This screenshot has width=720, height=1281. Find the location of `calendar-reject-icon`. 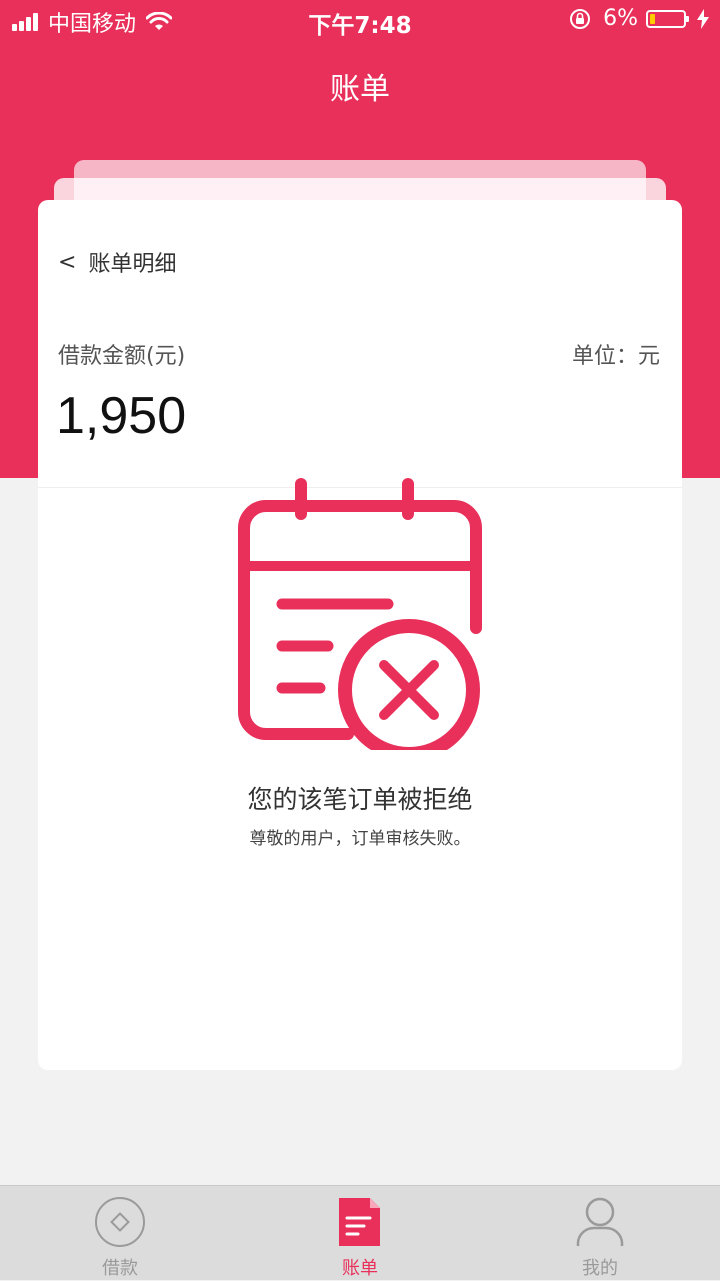

calendar-reject-icon is located at coordinates (360, 614).